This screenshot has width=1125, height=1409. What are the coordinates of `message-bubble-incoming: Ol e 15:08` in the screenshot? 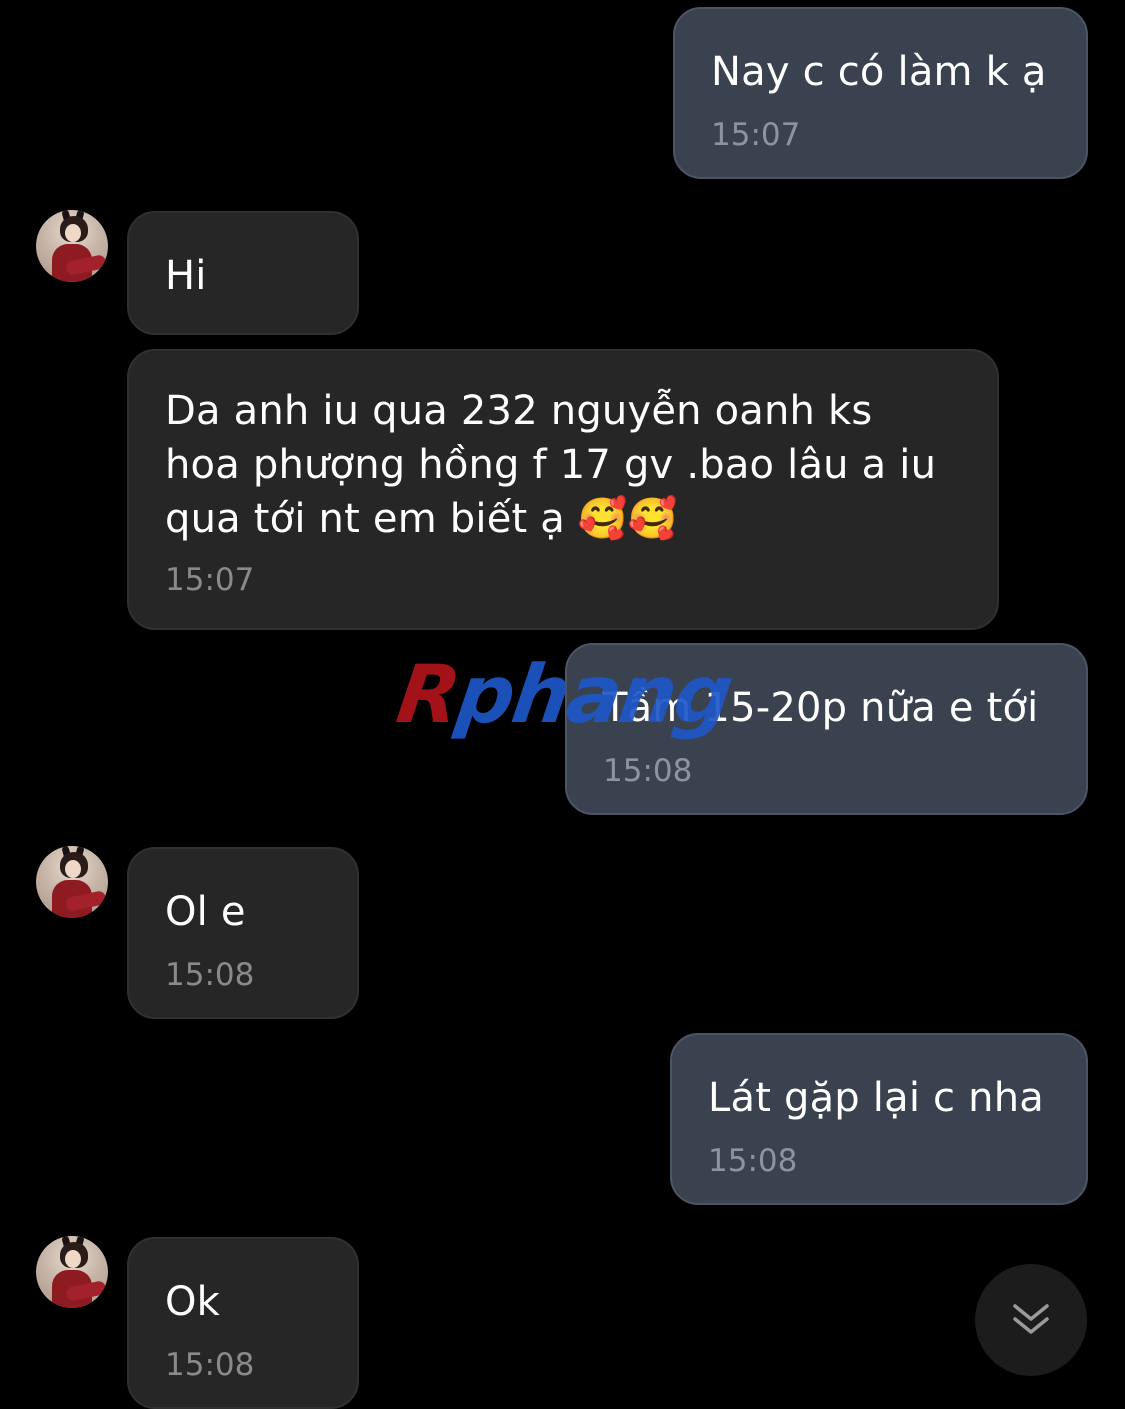 It's located at (243, 933).